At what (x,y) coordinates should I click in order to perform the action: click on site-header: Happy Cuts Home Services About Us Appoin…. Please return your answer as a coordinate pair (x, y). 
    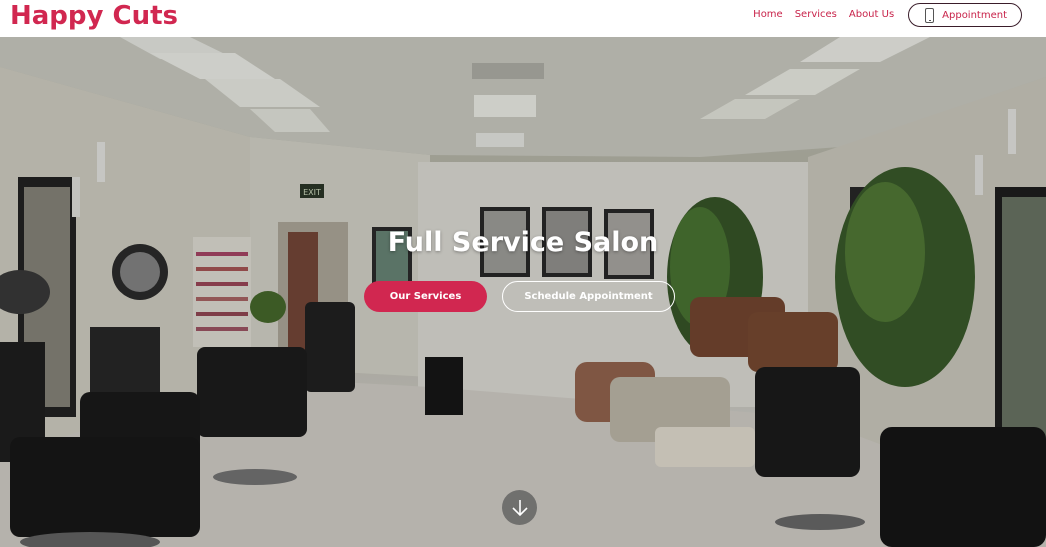
    Looking at the image, I should click on (523, 18).